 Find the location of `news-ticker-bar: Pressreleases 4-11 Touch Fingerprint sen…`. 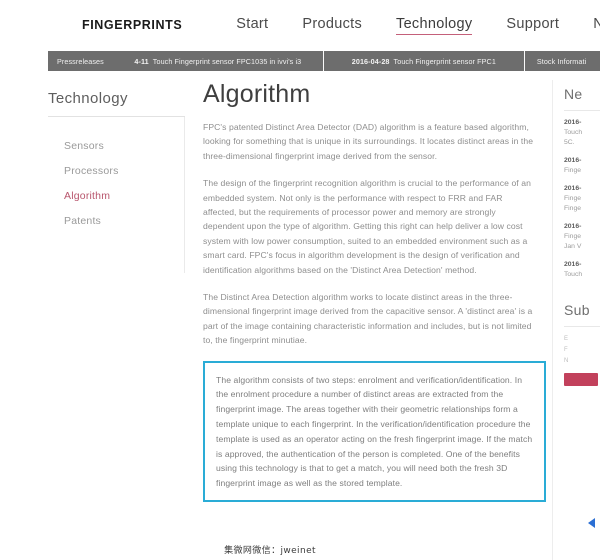

news-ticker-bar: Pressreleases 4-11 Touch Fingerprint sen… is located at coordinates (324, 61).